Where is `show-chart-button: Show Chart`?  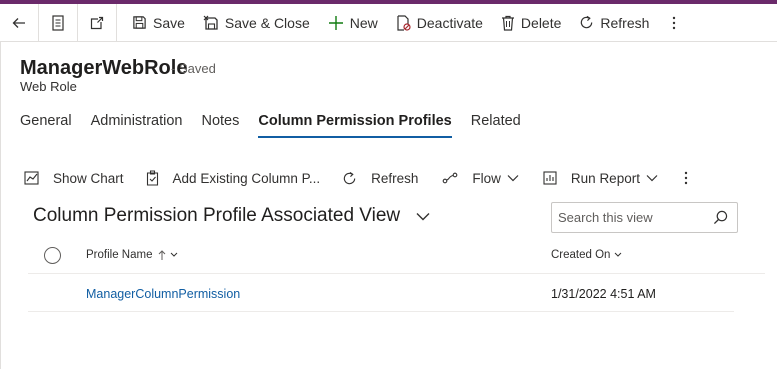
show-chart-button: Show Chart is located at coordinates (74, 178).